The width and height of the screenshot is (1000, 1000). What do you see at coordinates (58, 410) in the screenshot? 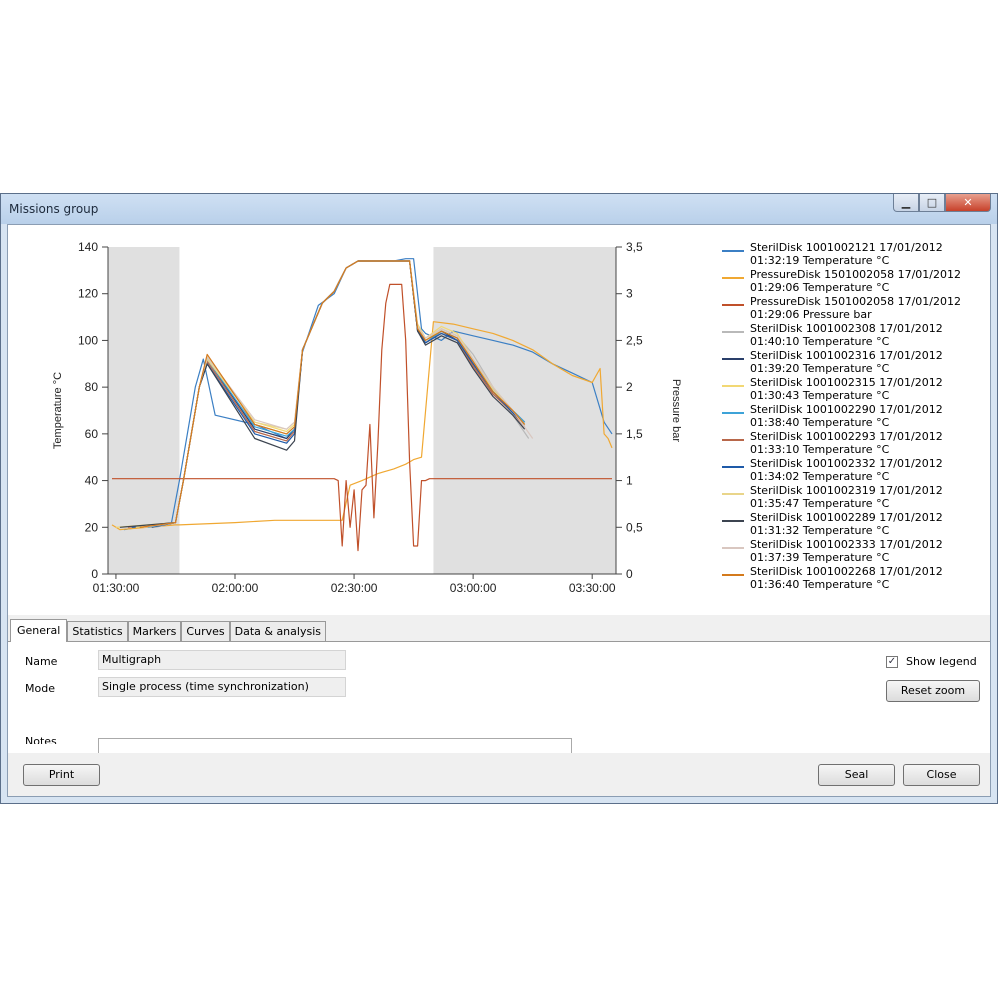
I see `y-axis-label: Temperature °C` at bounding box center [58, 410].